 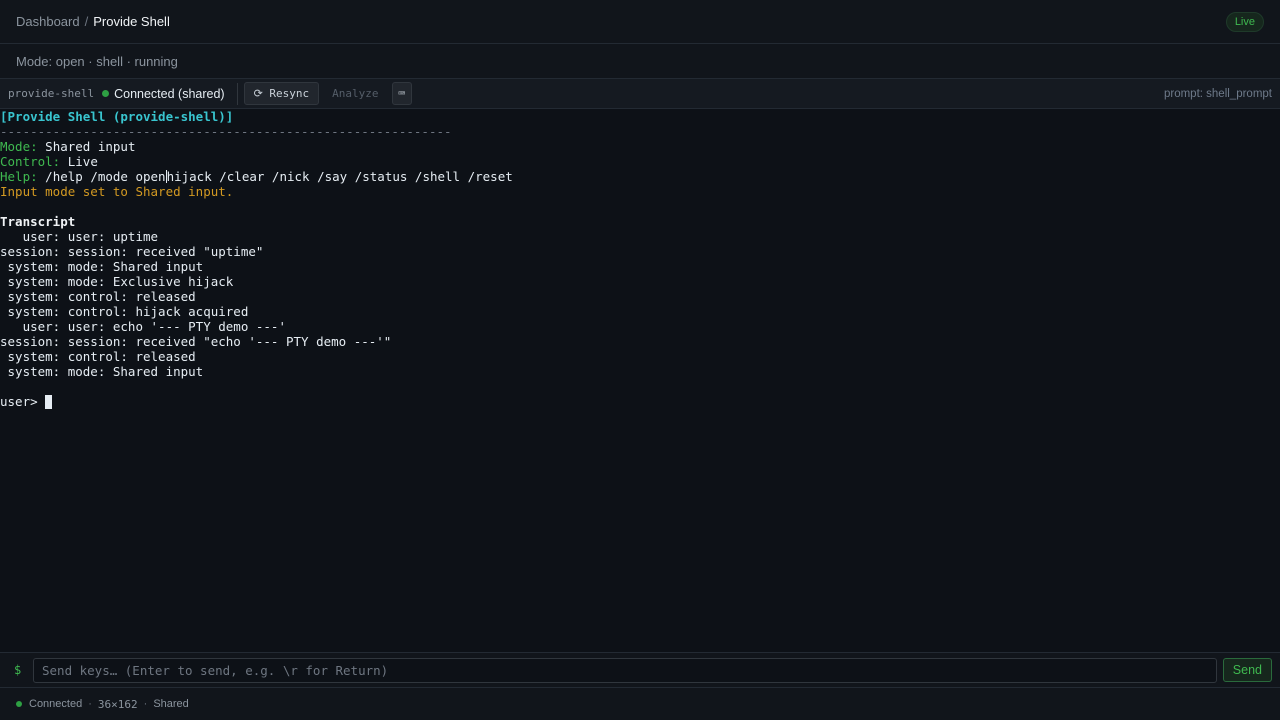 I want to click on transcript-line: session: session: received "uptime", so click(x=132, y=251).